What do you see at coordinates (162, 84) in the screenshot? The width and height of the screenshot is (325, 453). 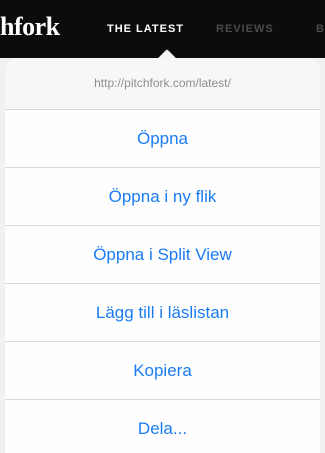 I see `link-url-header: http://pitchfork.com/latest/` at bounding box center [162, 84].